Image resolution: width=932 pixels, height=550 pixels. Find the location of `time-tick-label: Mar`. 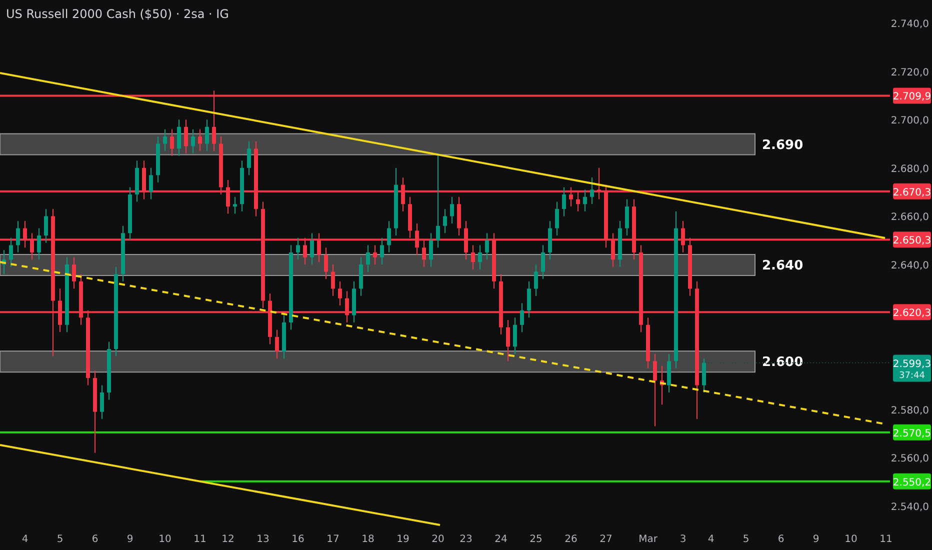

time-tick-label: Mar is located at coordinates (648, 539).